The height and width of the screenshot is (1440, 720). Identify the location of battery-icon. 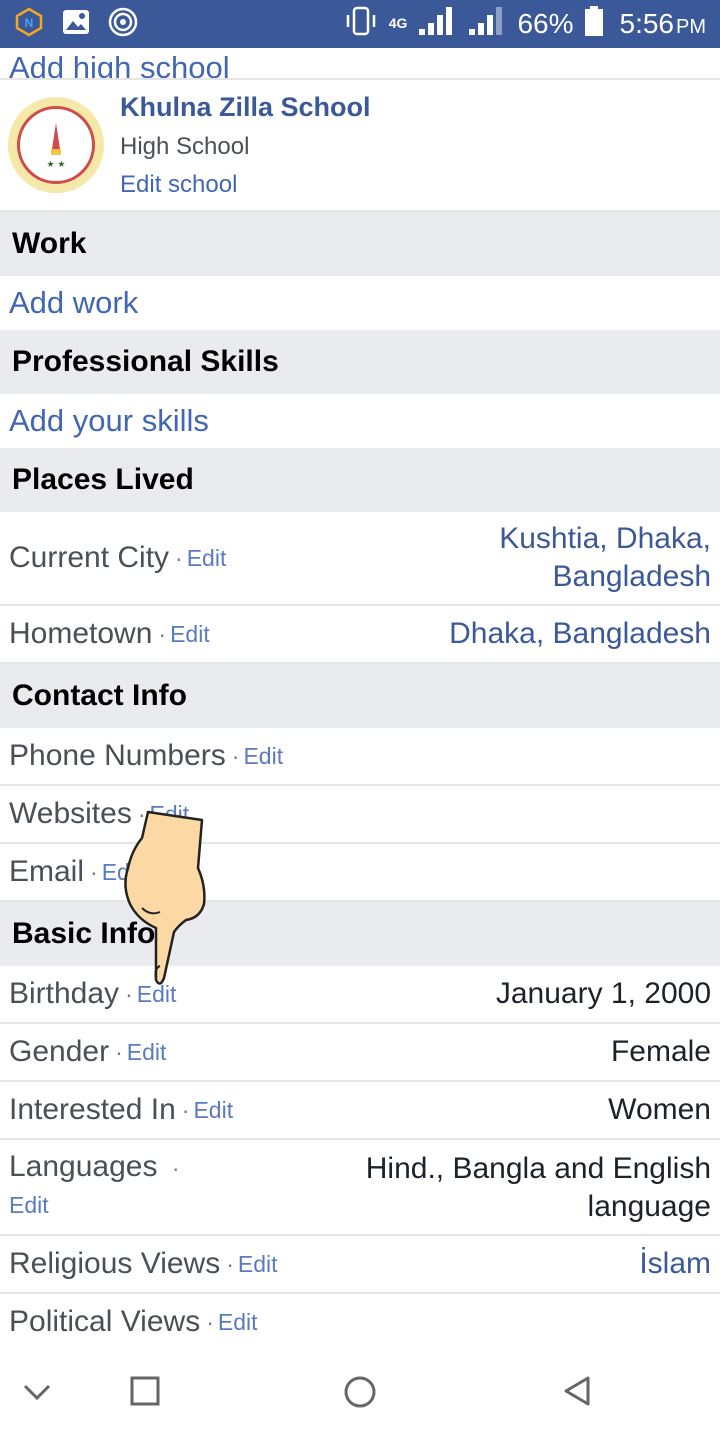
(594, 24).